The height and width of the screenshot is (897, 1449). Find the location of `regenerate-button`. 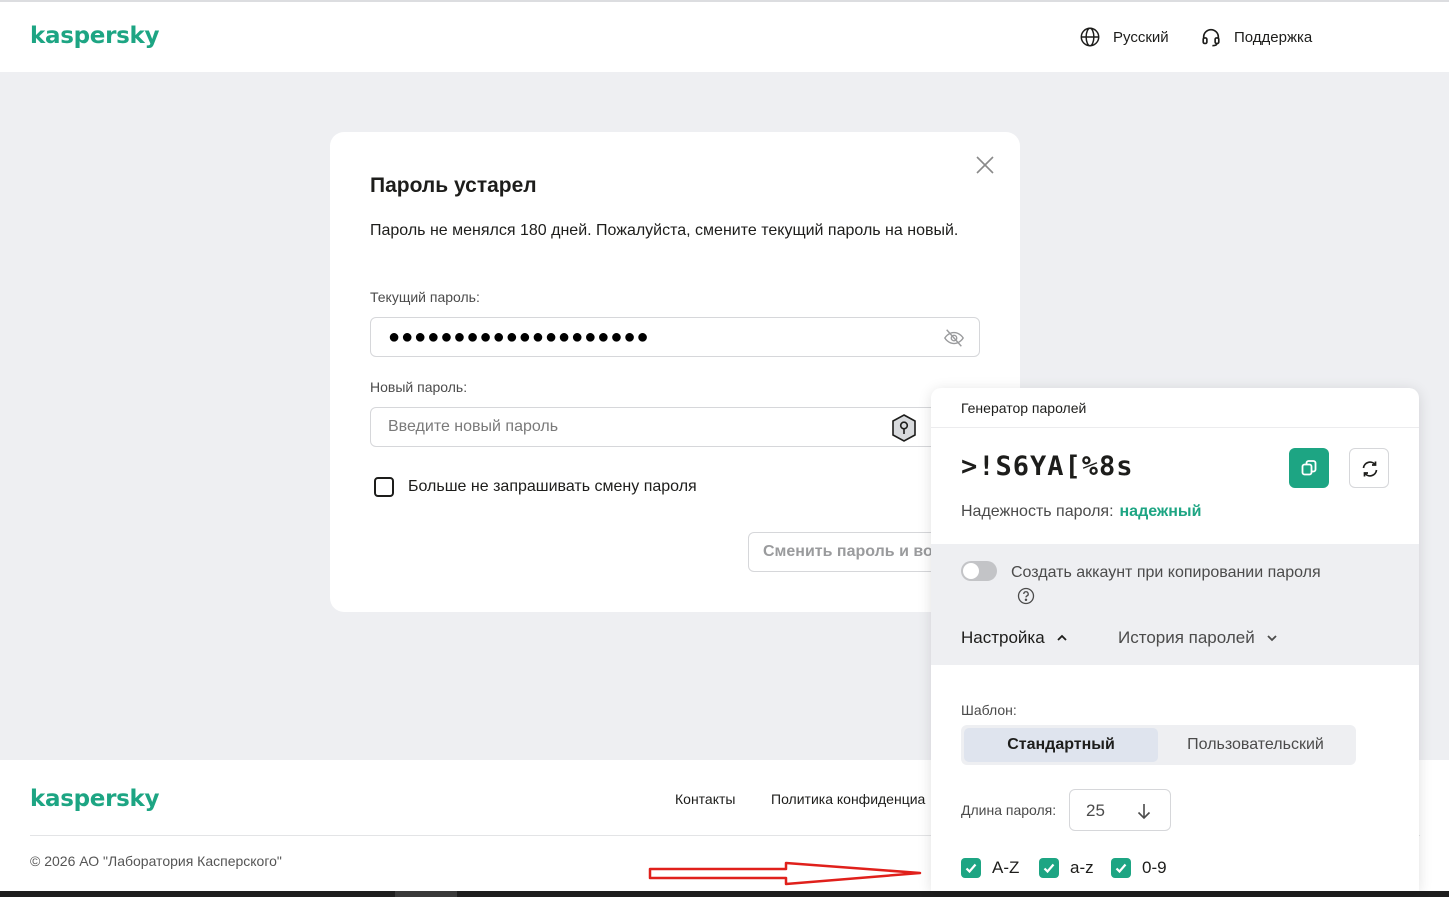

regenerate-button is located at coordinates (1369, 468).